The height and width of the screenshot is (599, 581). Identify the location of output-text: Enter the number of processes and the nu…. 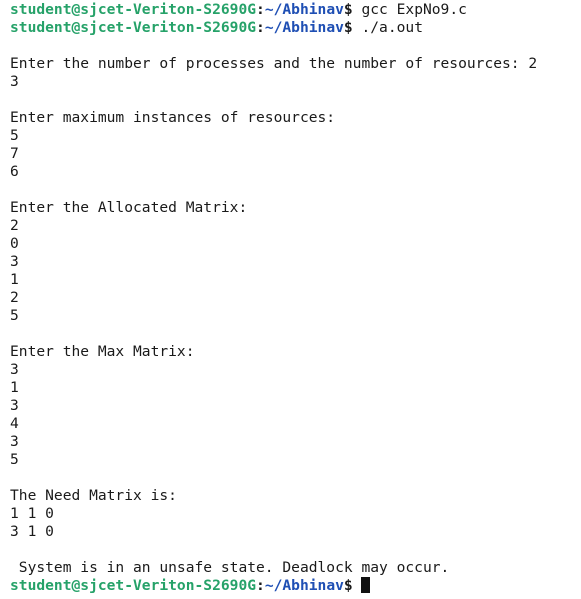
(274, 63).